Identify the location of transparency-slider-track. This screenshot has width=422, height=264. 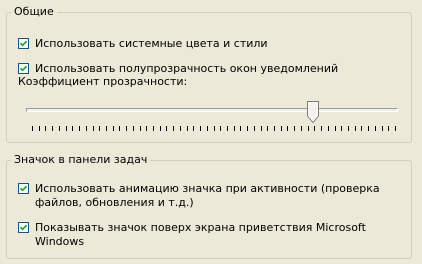
(212, 110).